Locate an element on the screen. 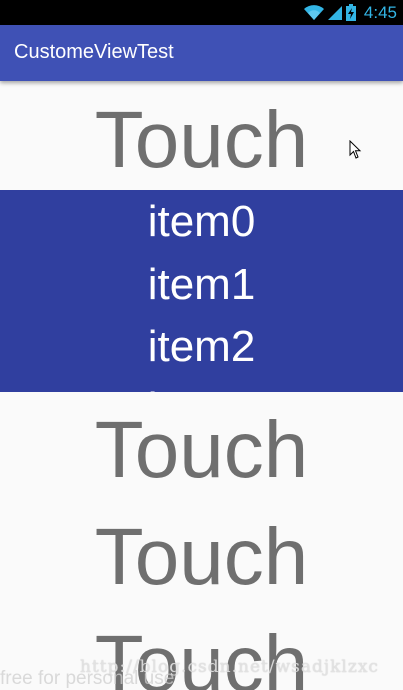 The image size is (403, 690). app-title: CustomeViewTest is located at coordinates (94, 52).